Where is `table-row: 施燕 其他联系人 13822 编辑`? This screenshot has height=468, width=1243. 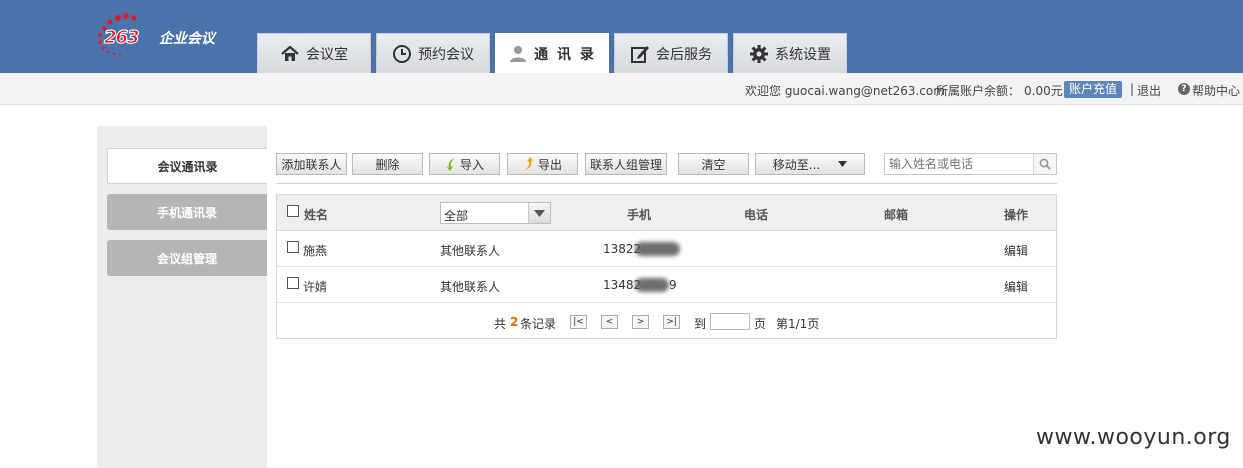
table-row: 施燕 其他联系人 13822 编辑 is located at coordinates (666, 249).